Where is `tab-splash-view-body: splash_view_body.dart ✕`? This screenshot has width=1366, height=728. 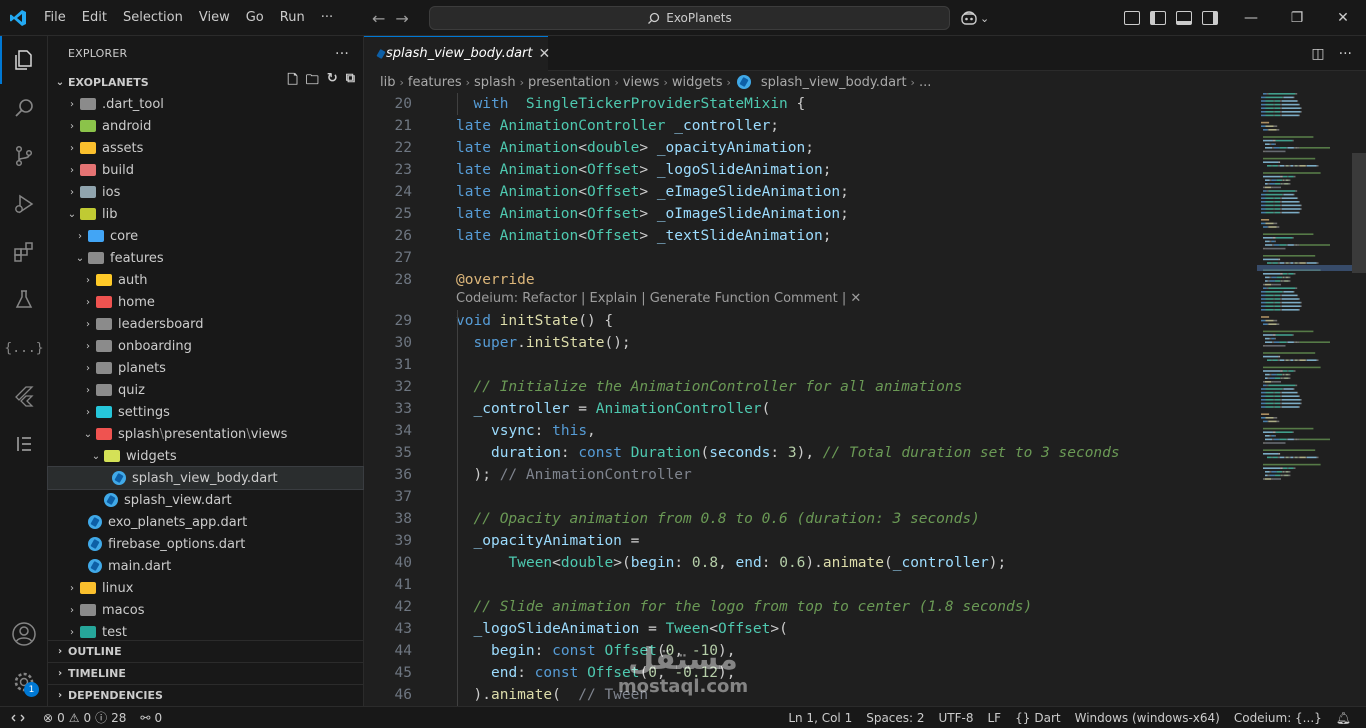 tab-splash-view-body: splash_view_body.dart ✕ is located at coordinates (457, 53).